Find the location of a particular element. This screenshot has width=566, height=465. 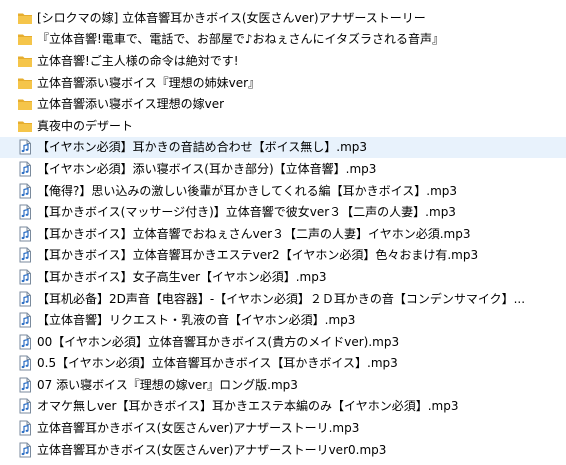

list-item-audio-6: 【イヤホン必須】耳かきの音詰め合わせ【ボイス無し】.mp3 is located at coordinates (283, 147).